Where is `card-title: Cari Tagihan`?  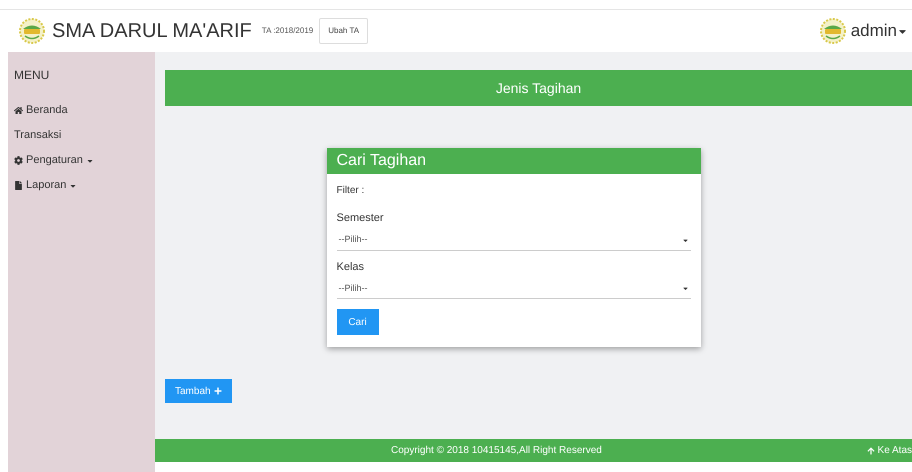 card-title: Cari Tagihan is located at coordinates (381, 161).